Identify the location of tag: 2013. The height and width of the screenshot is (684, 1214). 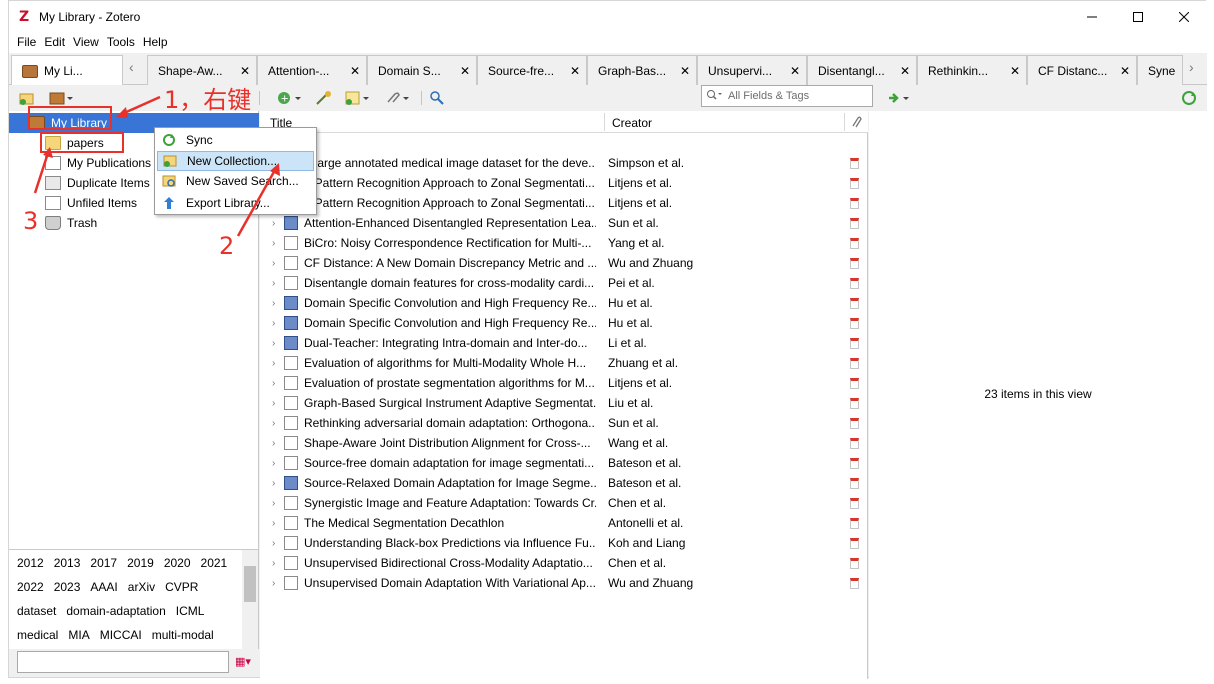
(67, 563).